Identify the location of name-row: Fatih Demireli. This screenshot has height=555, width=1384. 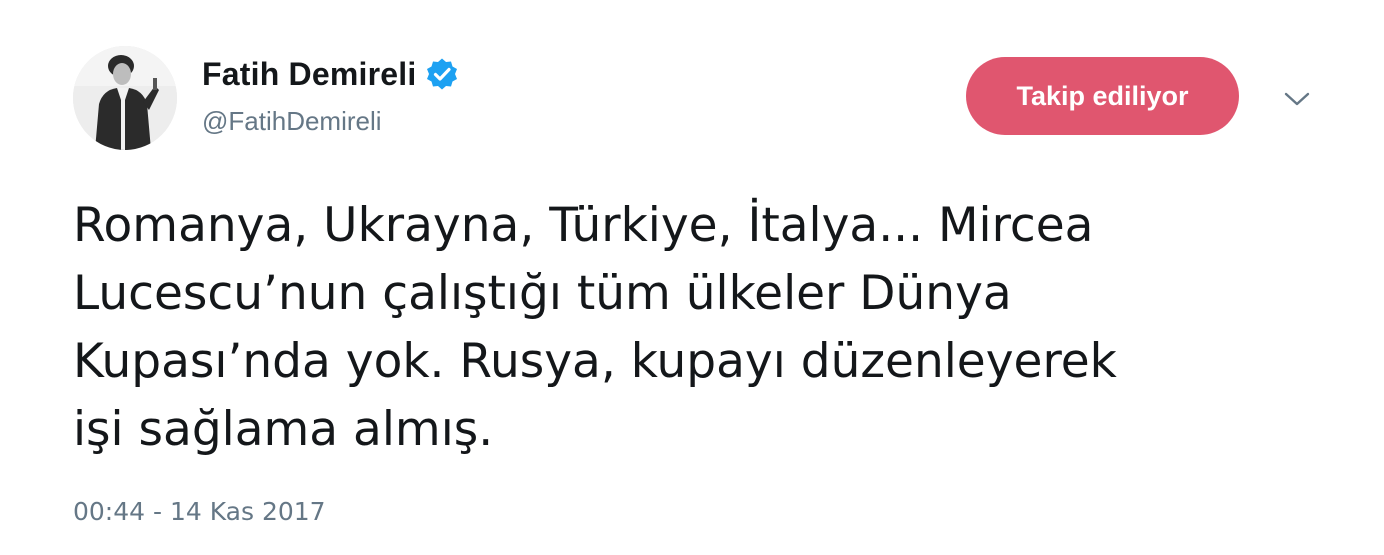
(330, 74).